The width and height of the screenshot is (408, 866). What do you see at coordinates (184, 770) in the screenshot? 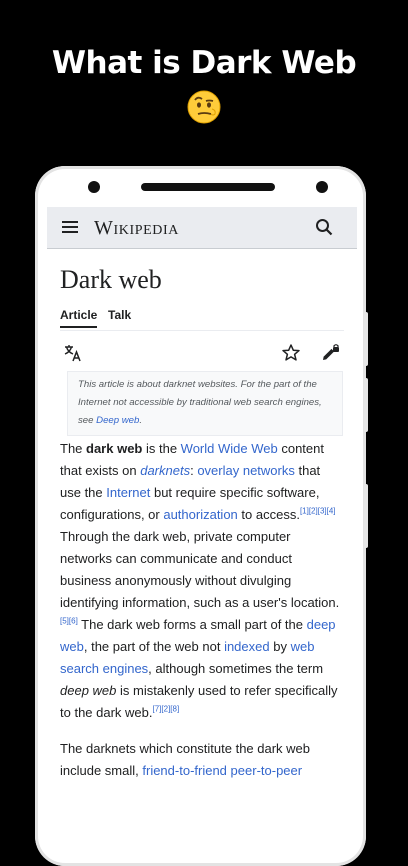
I see `link-friend-to-friend: friend-to-friend` at bounding box center [184, 770].